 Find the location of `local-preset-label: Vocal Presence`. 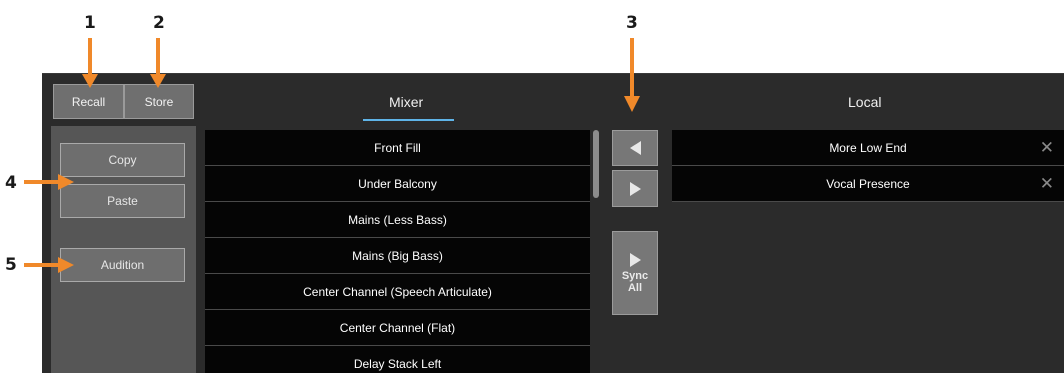

local-preset-label: Vocal Presence is located at coordinates (868, 183).